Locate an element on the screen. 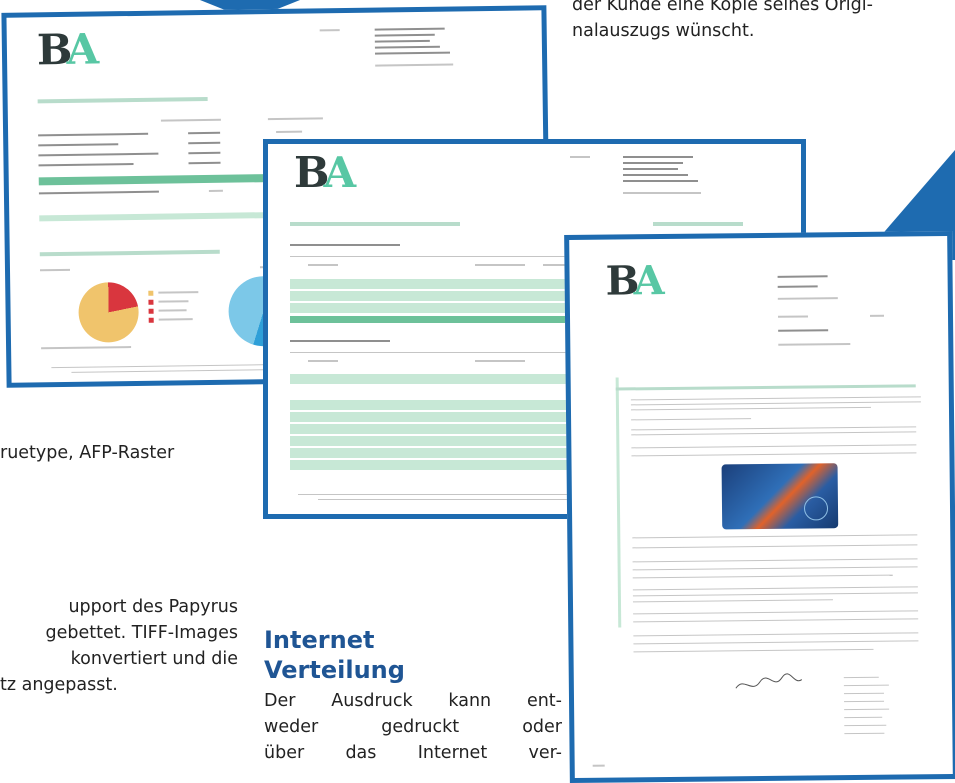 Image resolution: width=955 pixels, height=783 pixels. left-para-line-2: gebettet. TIFF-Images is located at coordinates (141, 633).